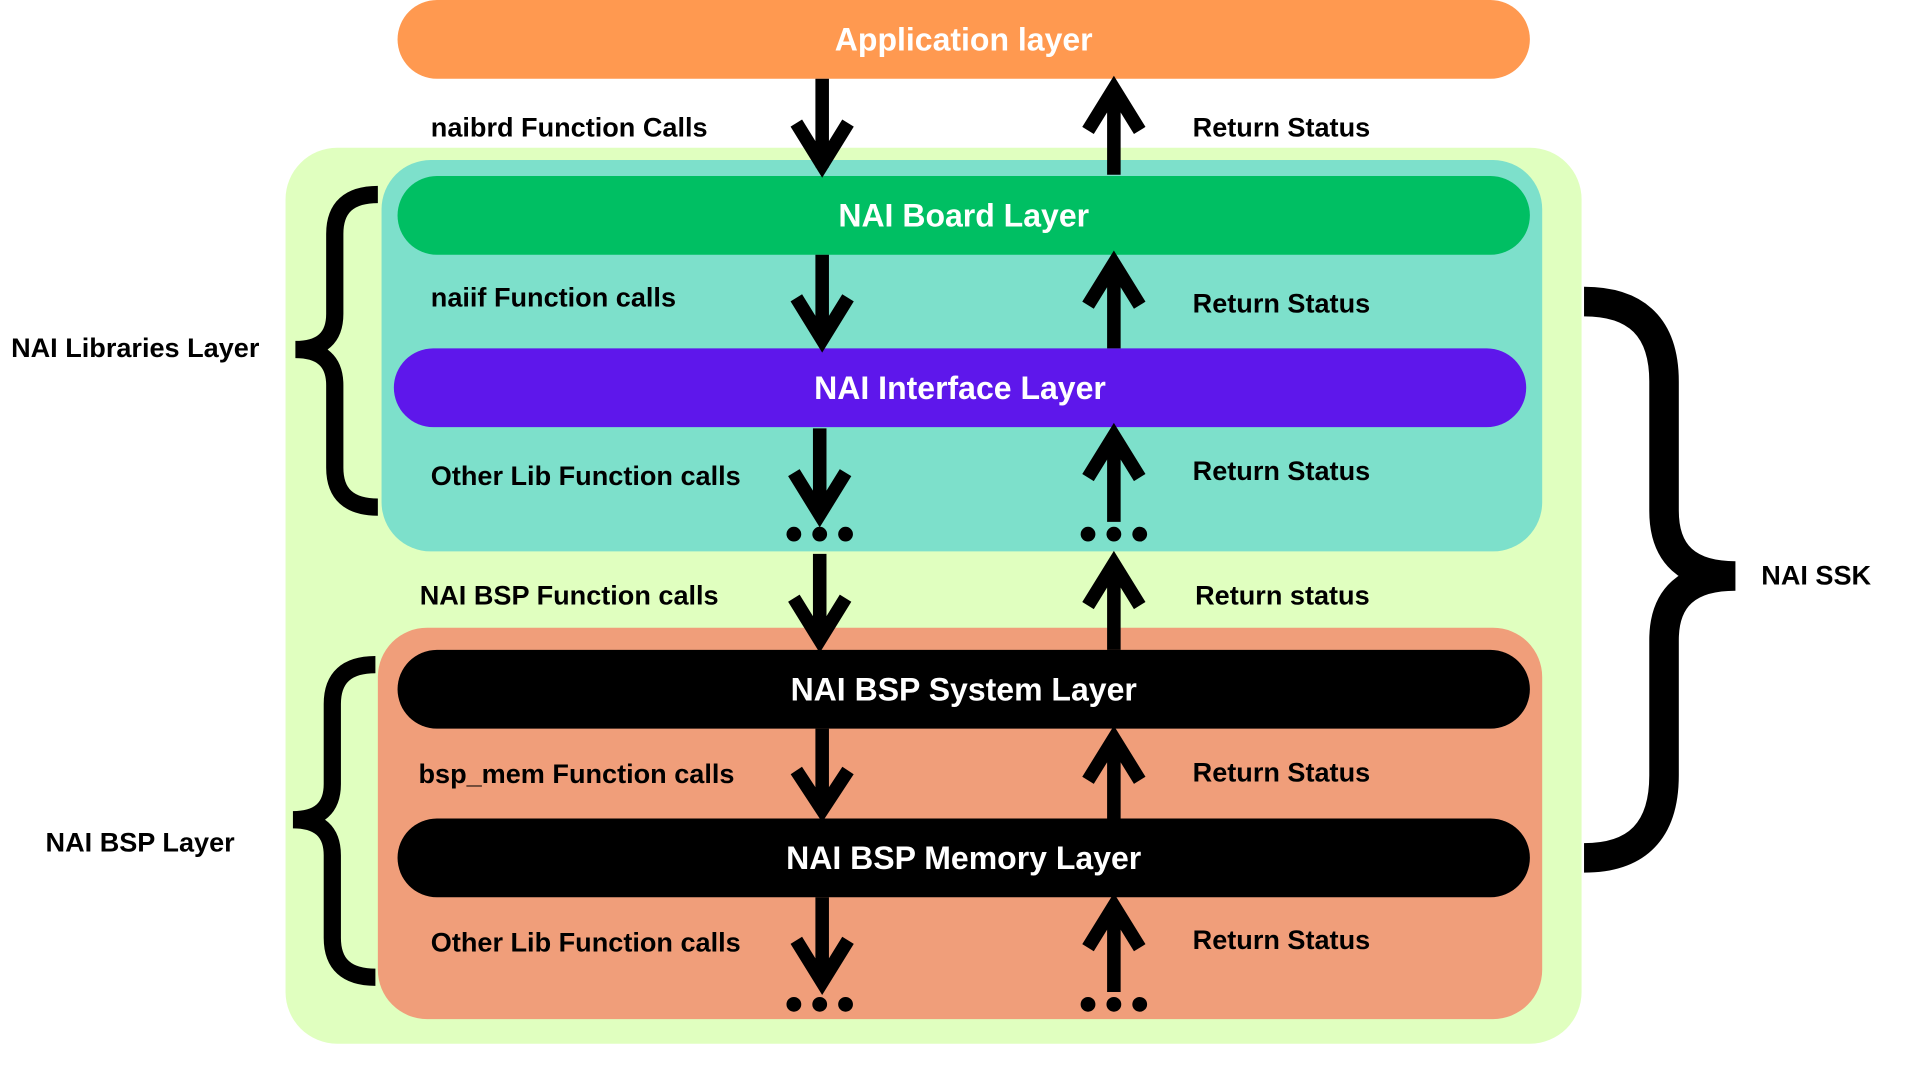  Describe the element at coordinates (140, 842) in the screenshot. I see `bsp-group-label: NAI BSP Layer` at that location.